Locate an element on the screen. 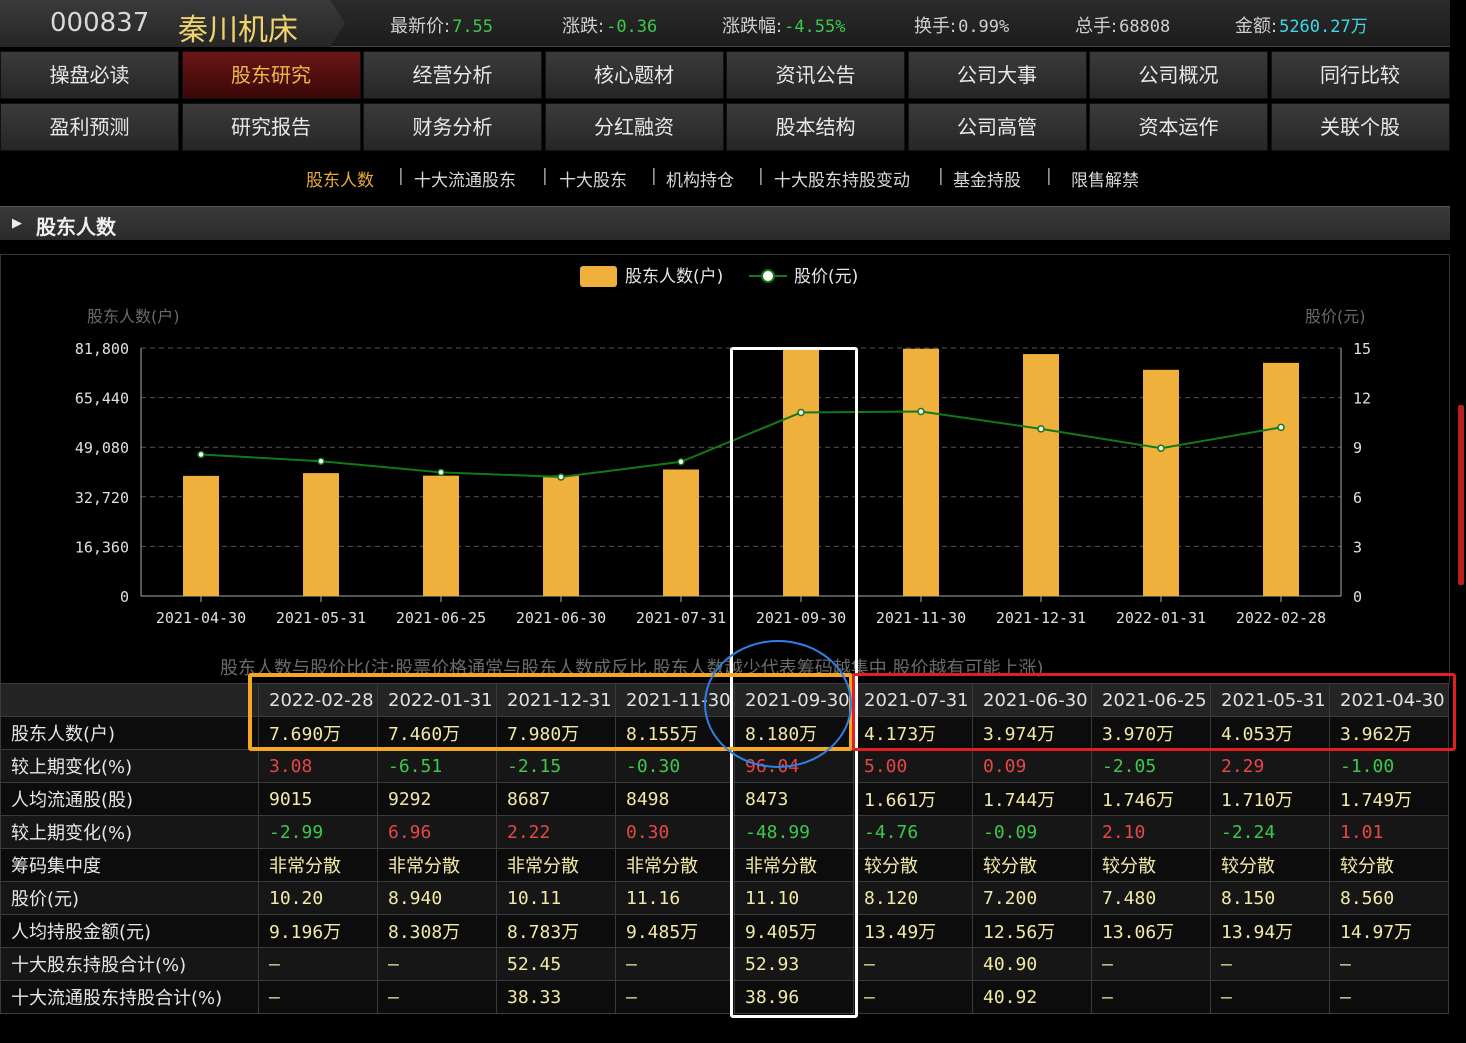 This screenshot has height=1043, width=1466. y-tick-right: 6 is located at coordinates (1357, 498).